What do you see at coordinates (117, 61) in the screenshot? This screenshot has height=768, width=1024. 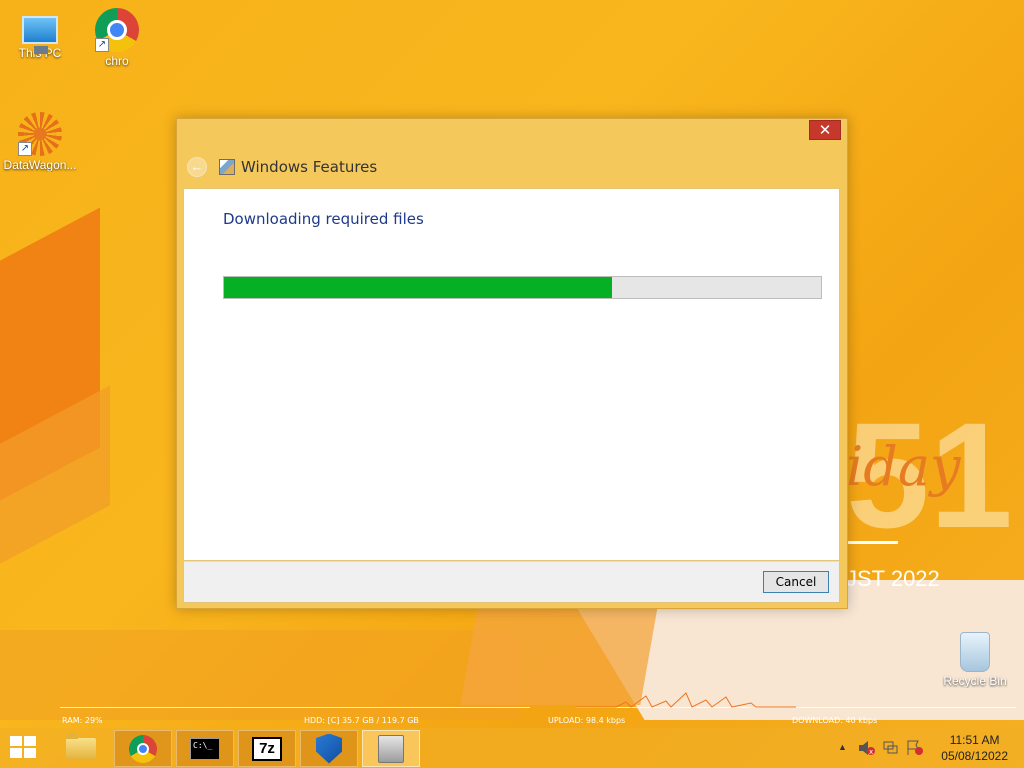 I see `desktop-icon-label: chro` at bounding box center [117, 61].